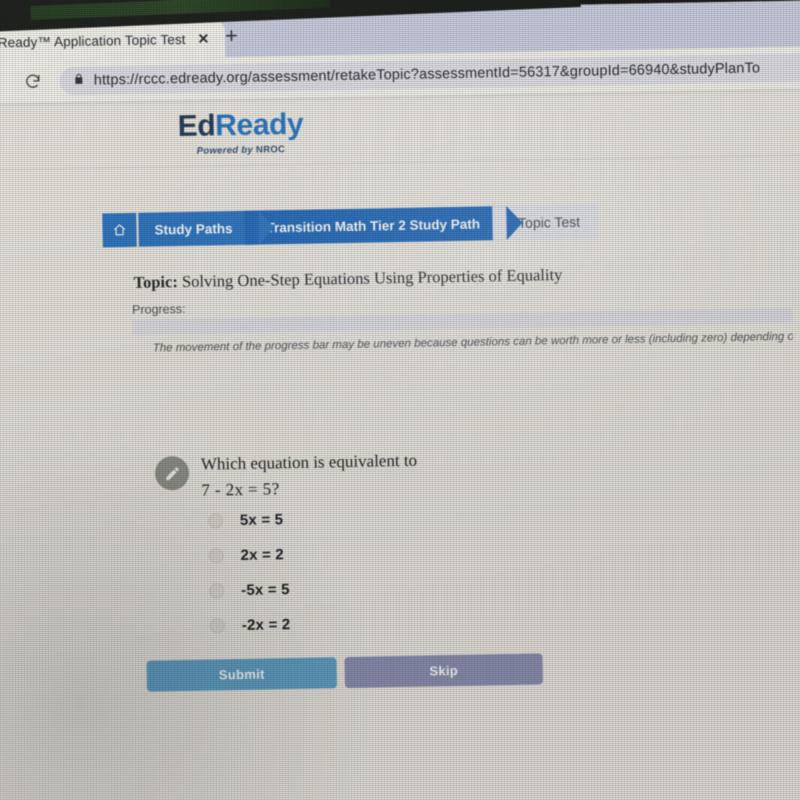 Image resolution: width=800 pixels, height=800 pixels. I want to click on answer-options: 5x = 5 2x = 2 -5x = 5 -2x = 2, so click(249, 572).